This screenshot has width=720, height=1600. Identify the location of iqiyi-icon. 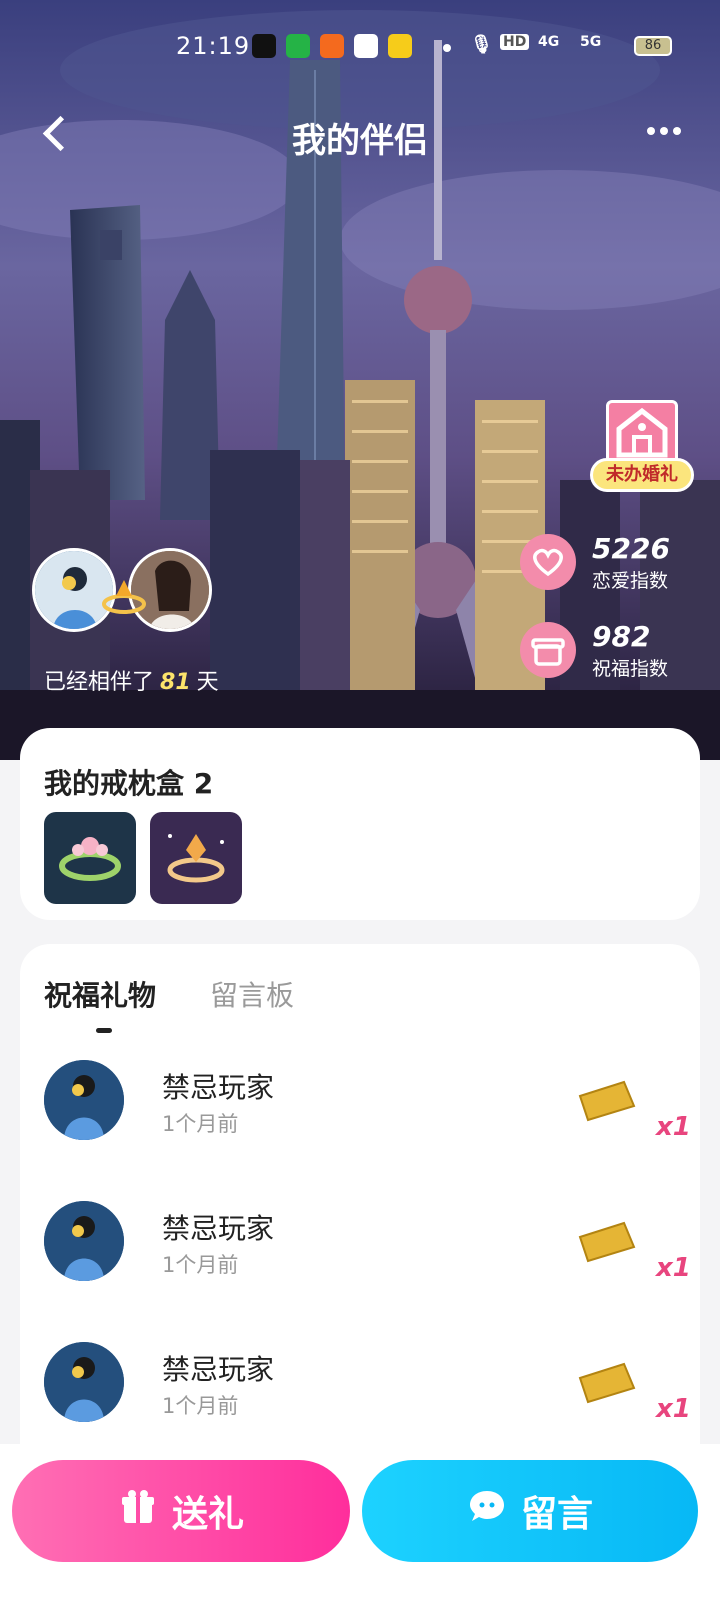
(298, 46).